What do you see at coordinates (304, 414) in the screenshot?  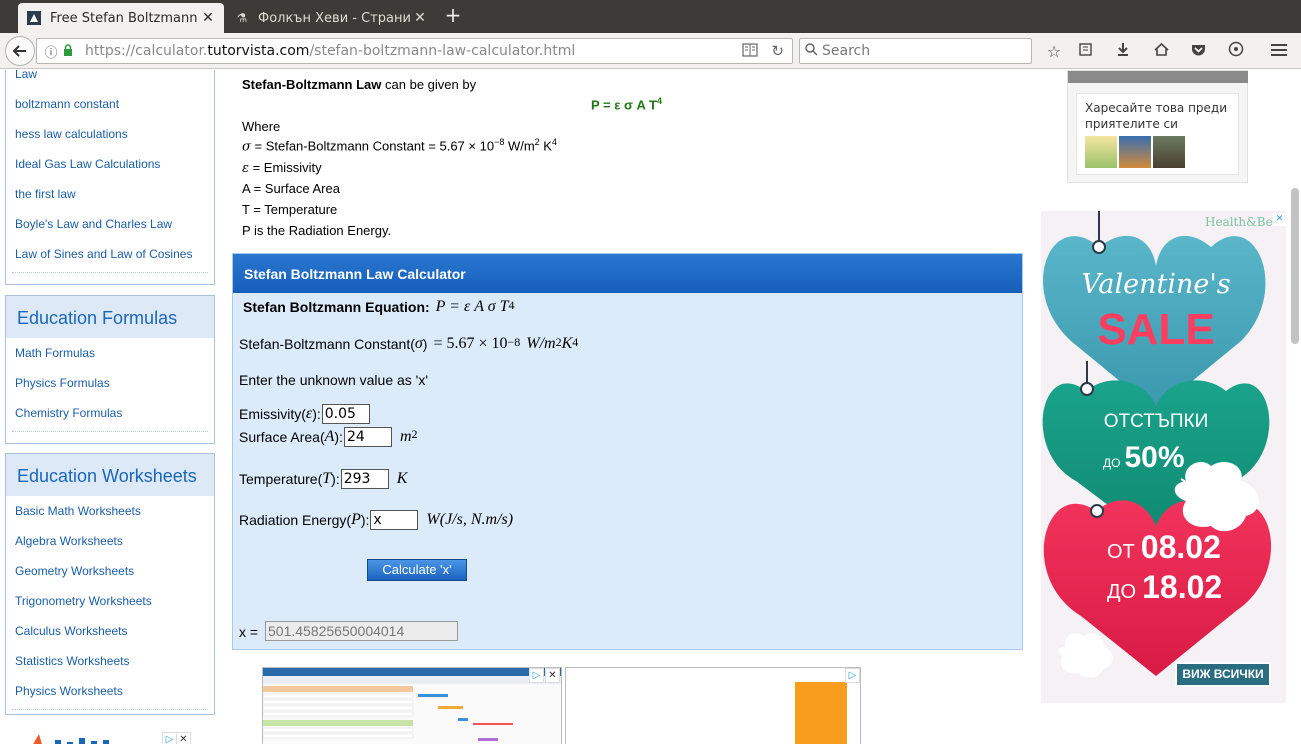 I see `emissivity-row: Emissivity(ε):` at bounding box center [304, 414].